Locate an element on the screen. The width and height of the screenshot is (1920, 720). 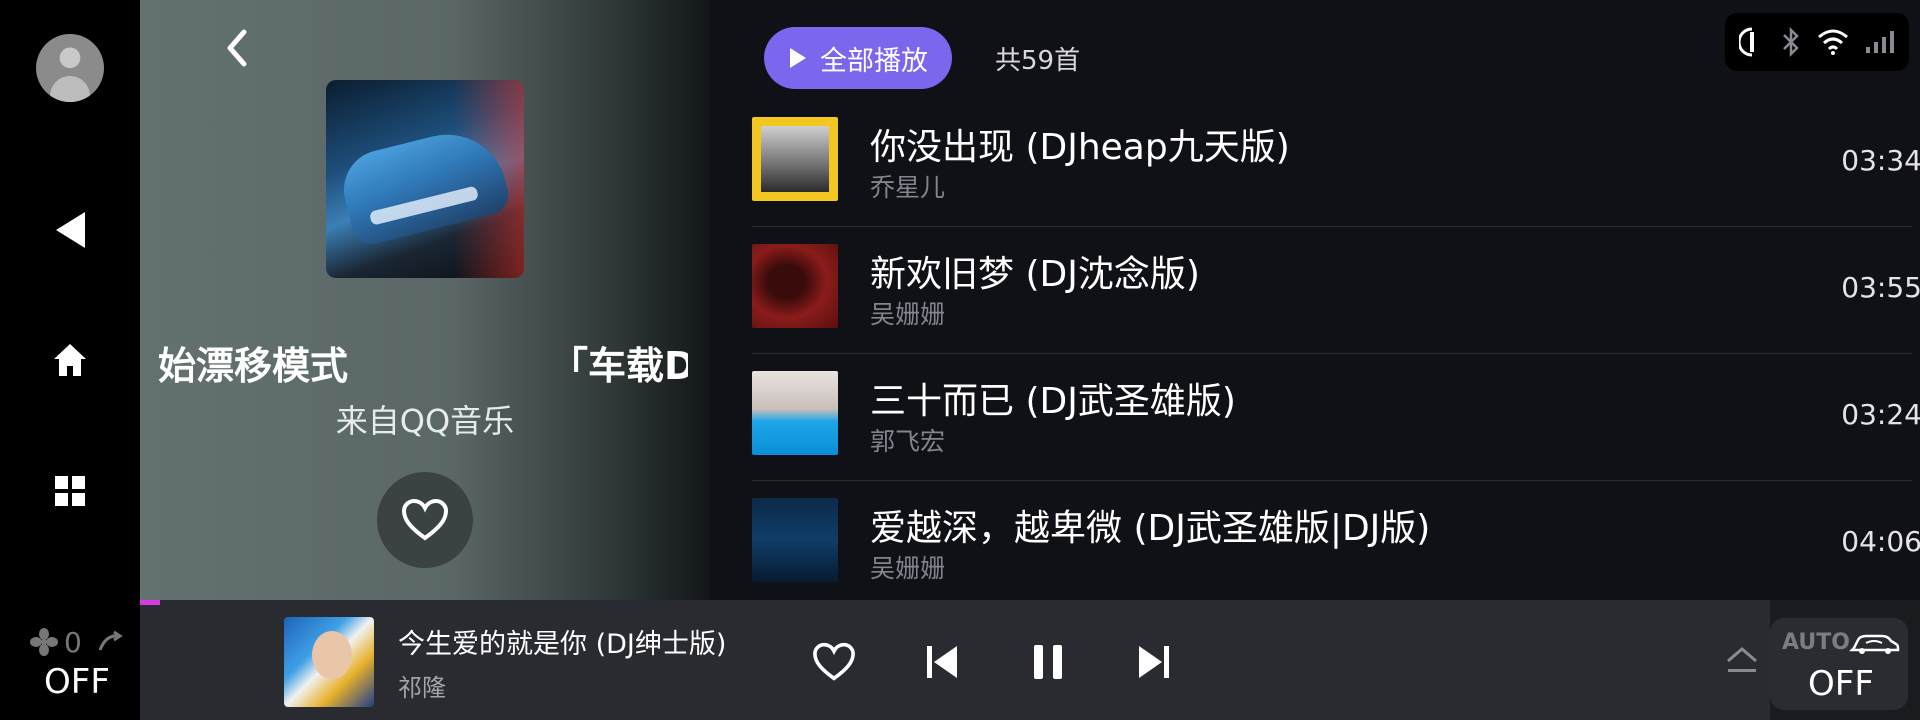
play-all-label: 全部播放 is located at coordinates (874, 61).